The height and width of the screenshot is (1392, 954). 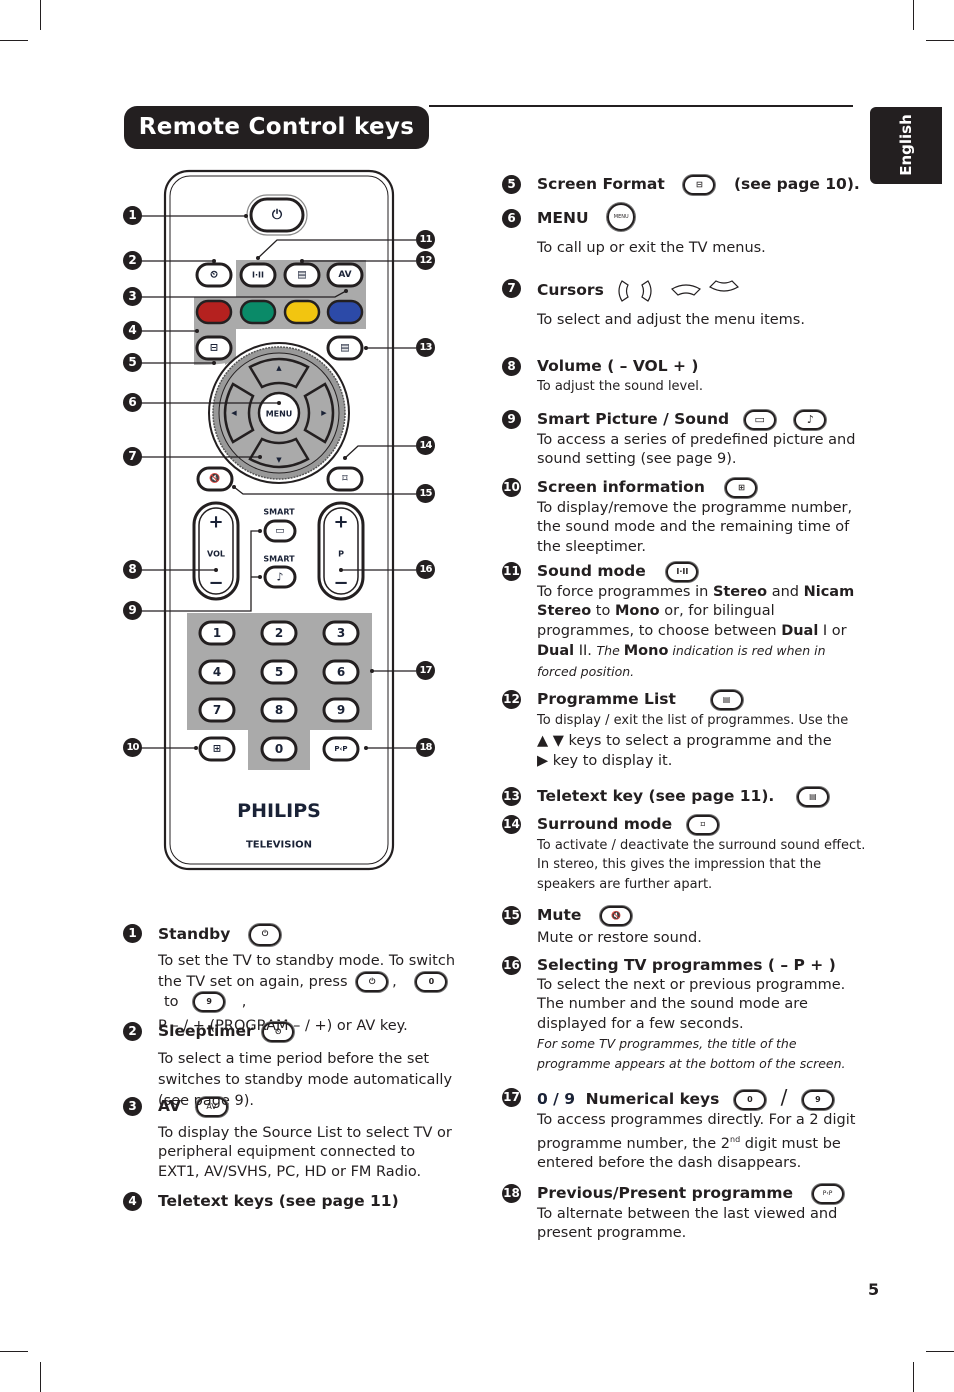 I want to click on digit-key-8: 8, so click(x=279, y=710).